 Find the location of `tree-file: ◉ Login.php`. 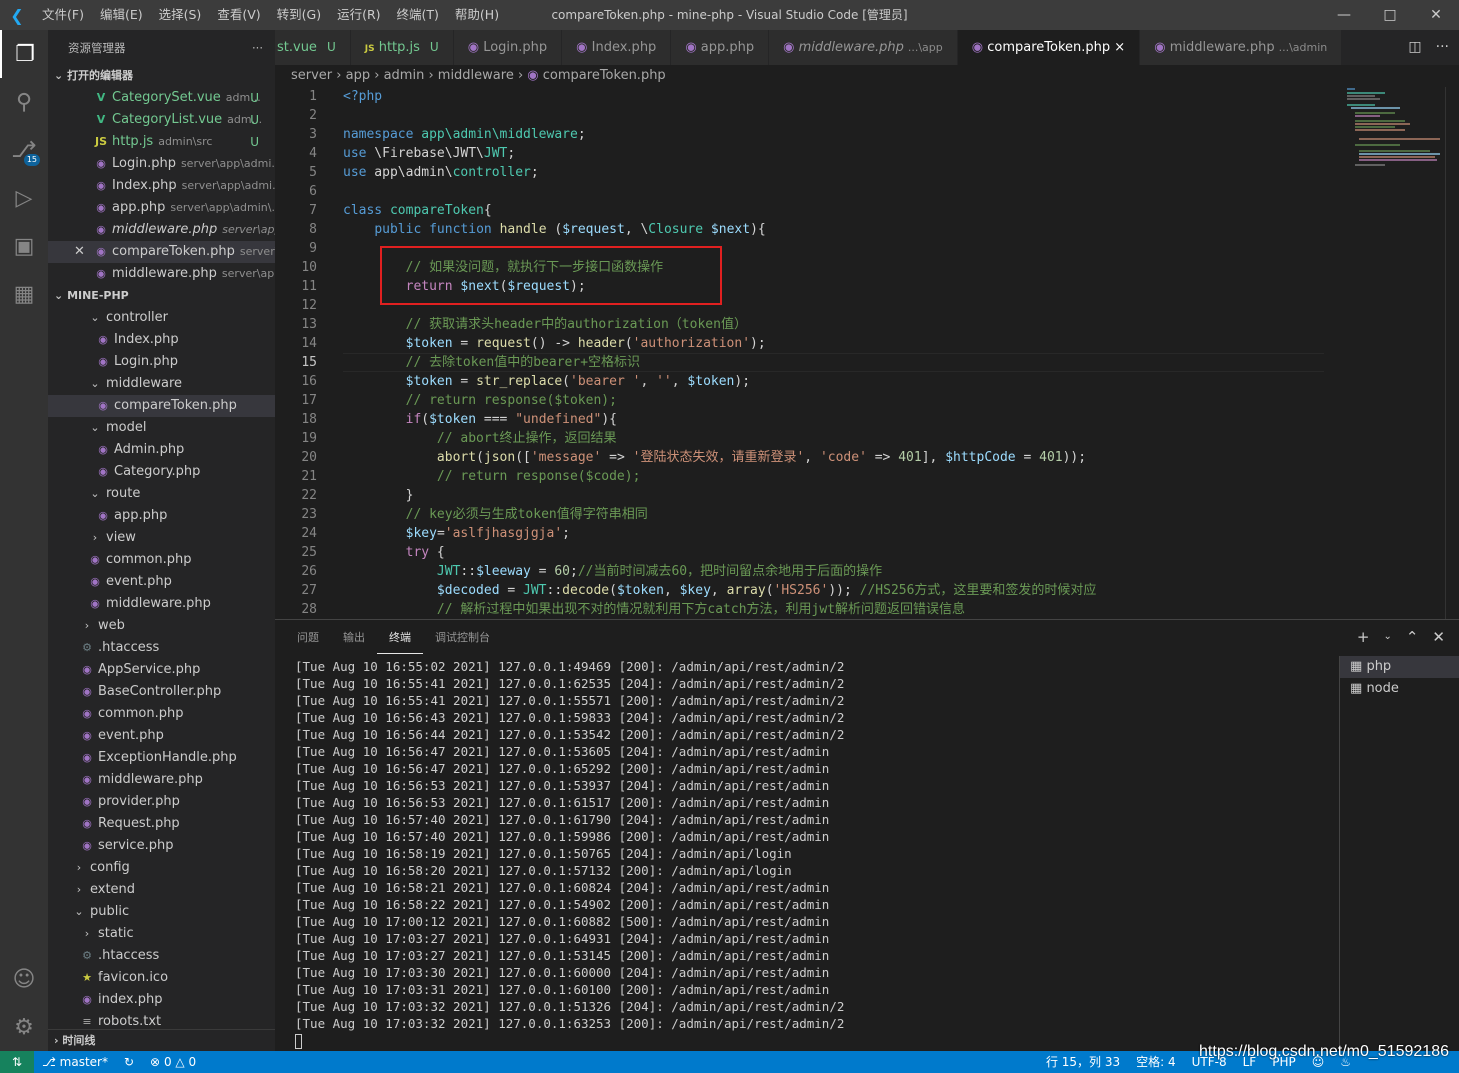

tree-file: ◉ Login.php is located at coordinates (161, 362).